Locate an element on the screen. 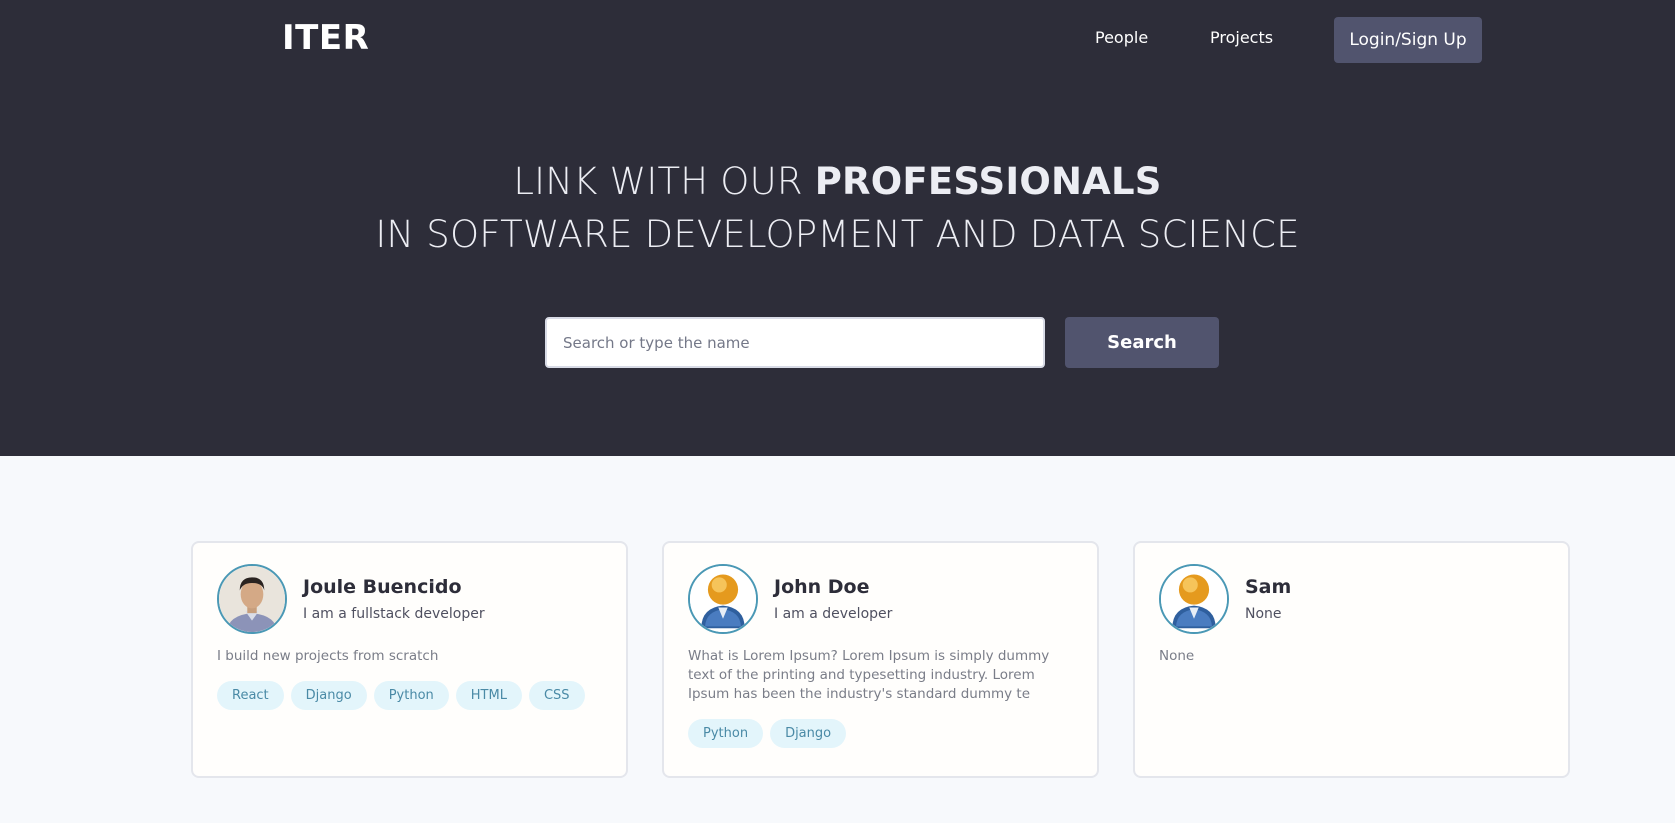 This screenshot has height=823, width=1675. profile-bio: I build new projects from scratch is located at coordinates (328, 656).